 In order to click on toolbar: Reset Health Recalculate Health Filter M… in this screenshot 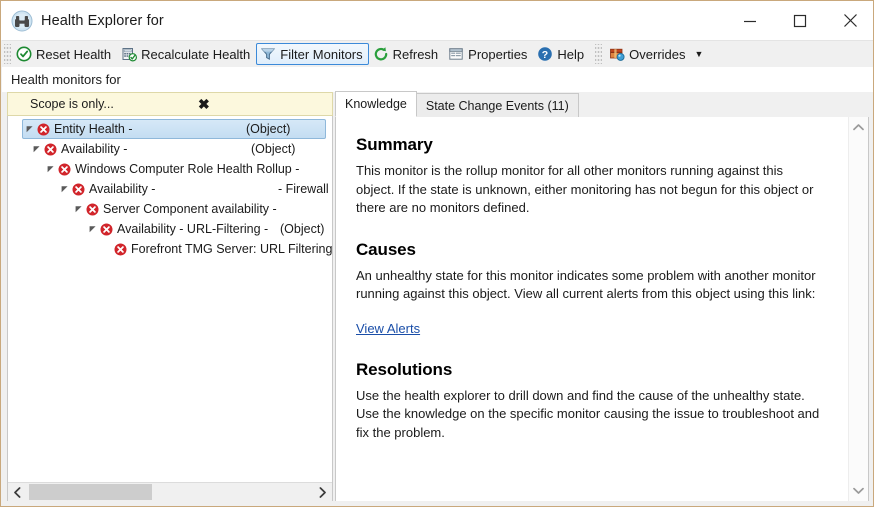, I will do `click(437, 53)`.